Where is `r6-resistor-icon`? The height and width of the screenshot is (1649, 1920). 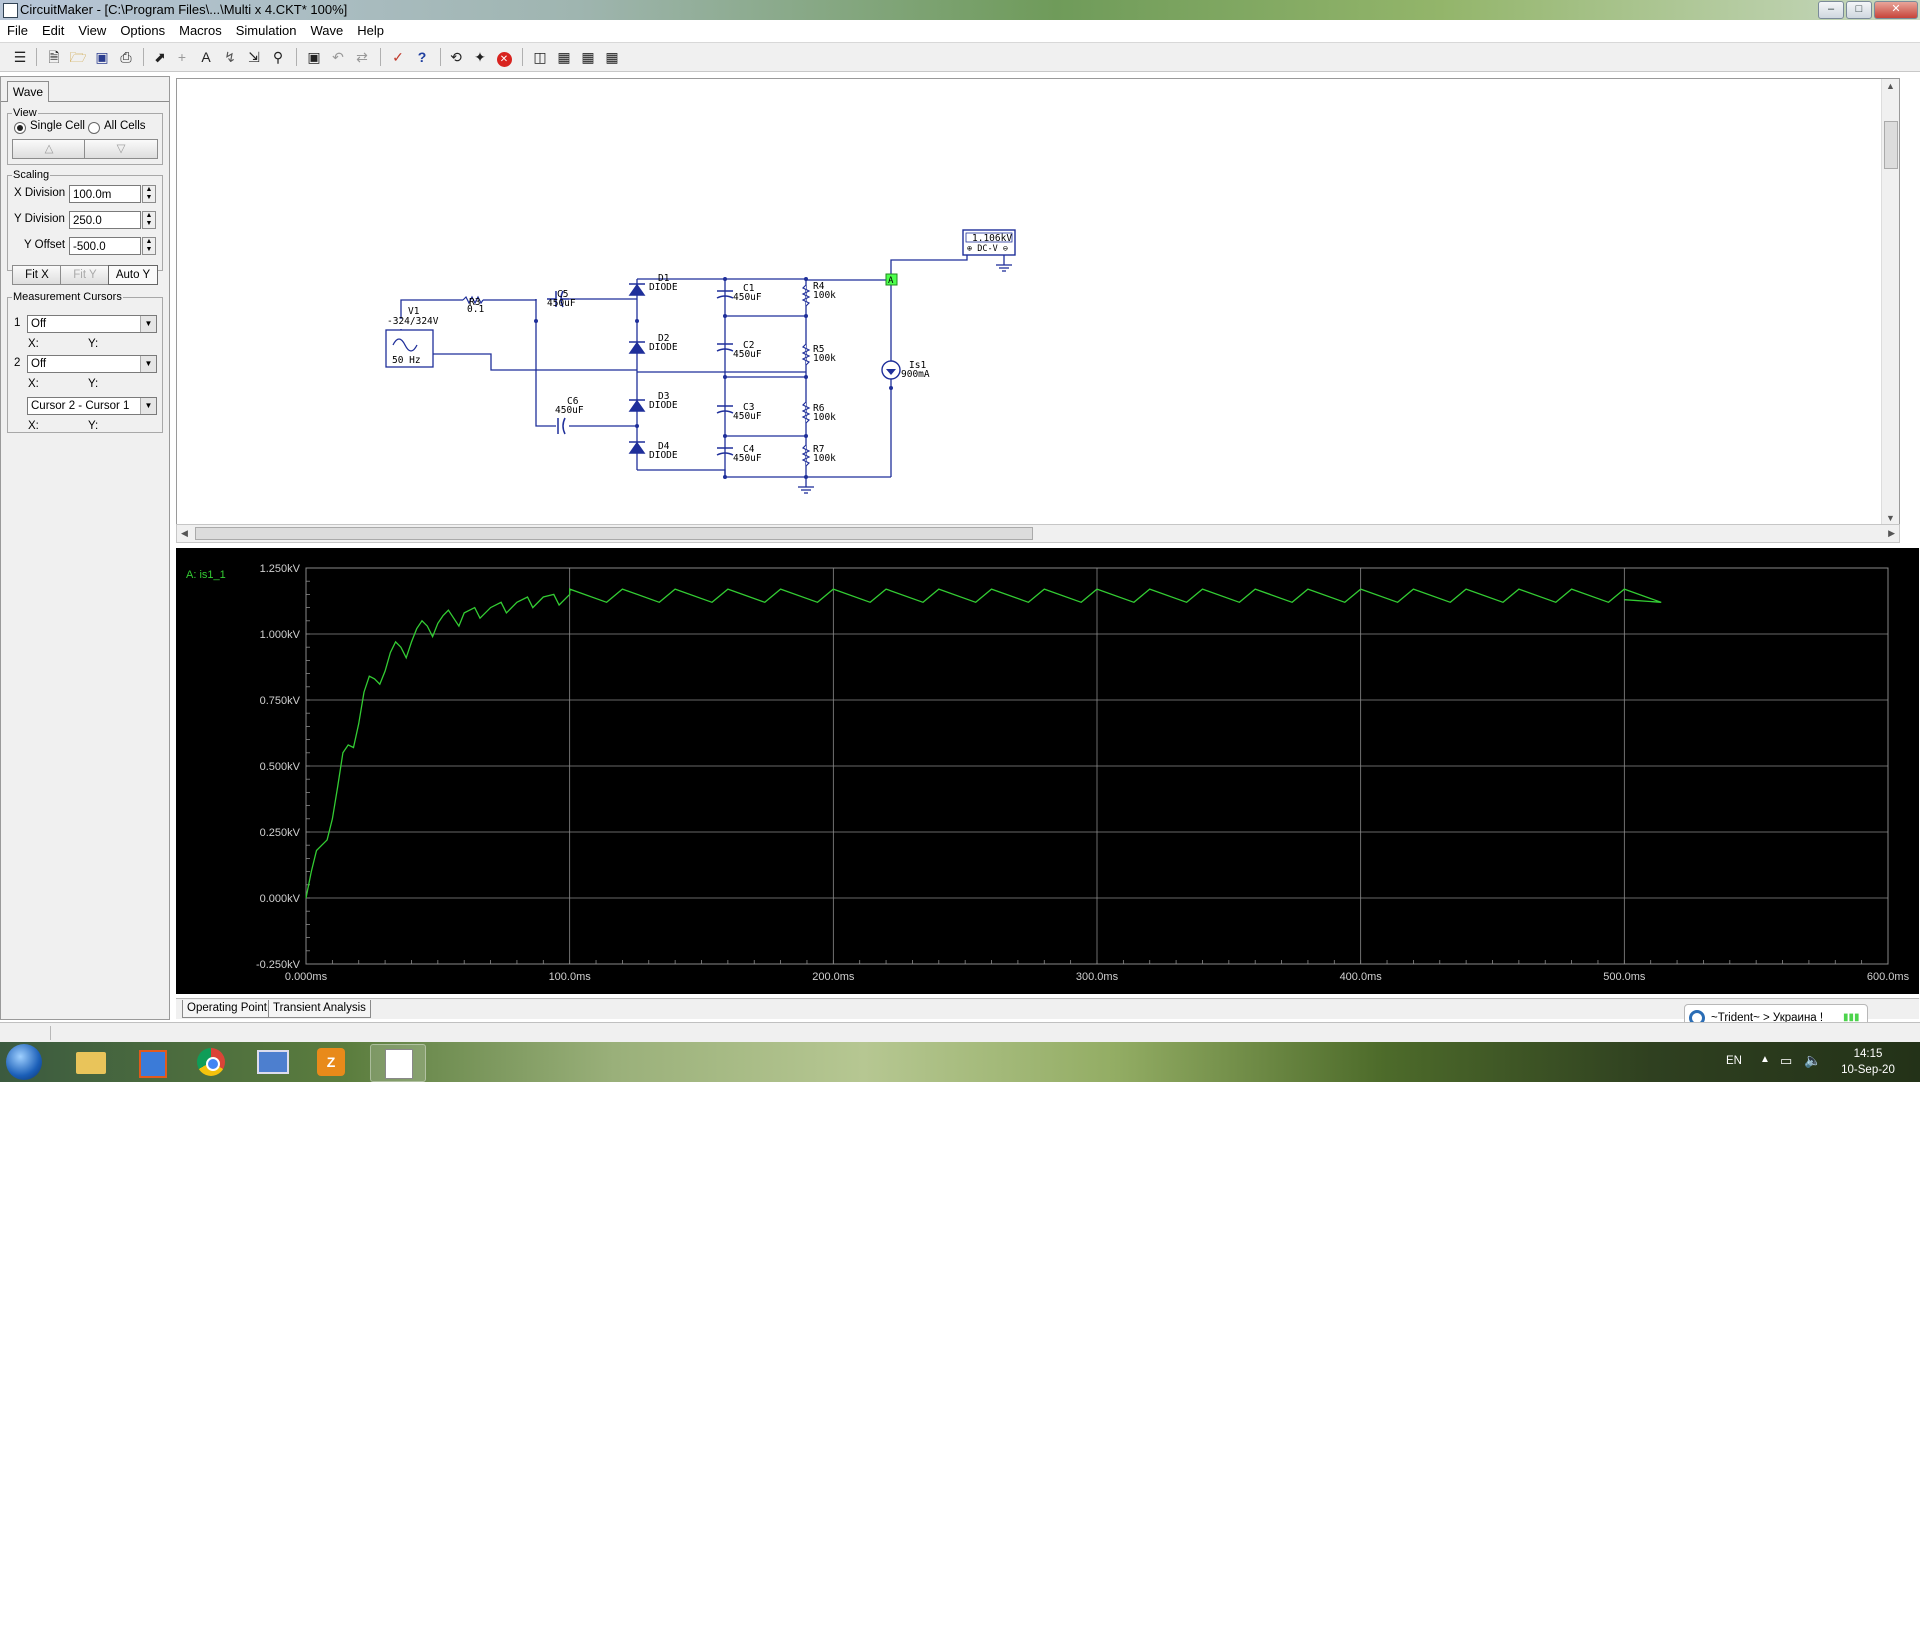 r6-resistor-icon is located at coordinates (806, 412).